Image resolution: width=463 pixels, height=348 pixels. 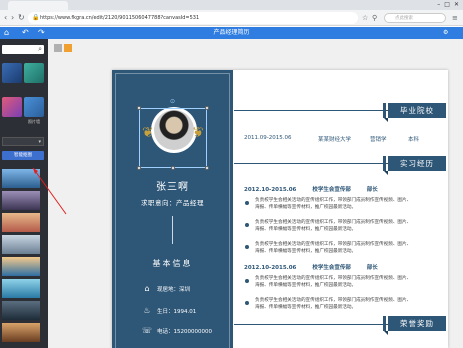 I want to click on info-residence: ⌂ 现居地：深圳, so click(x=166, y=288).